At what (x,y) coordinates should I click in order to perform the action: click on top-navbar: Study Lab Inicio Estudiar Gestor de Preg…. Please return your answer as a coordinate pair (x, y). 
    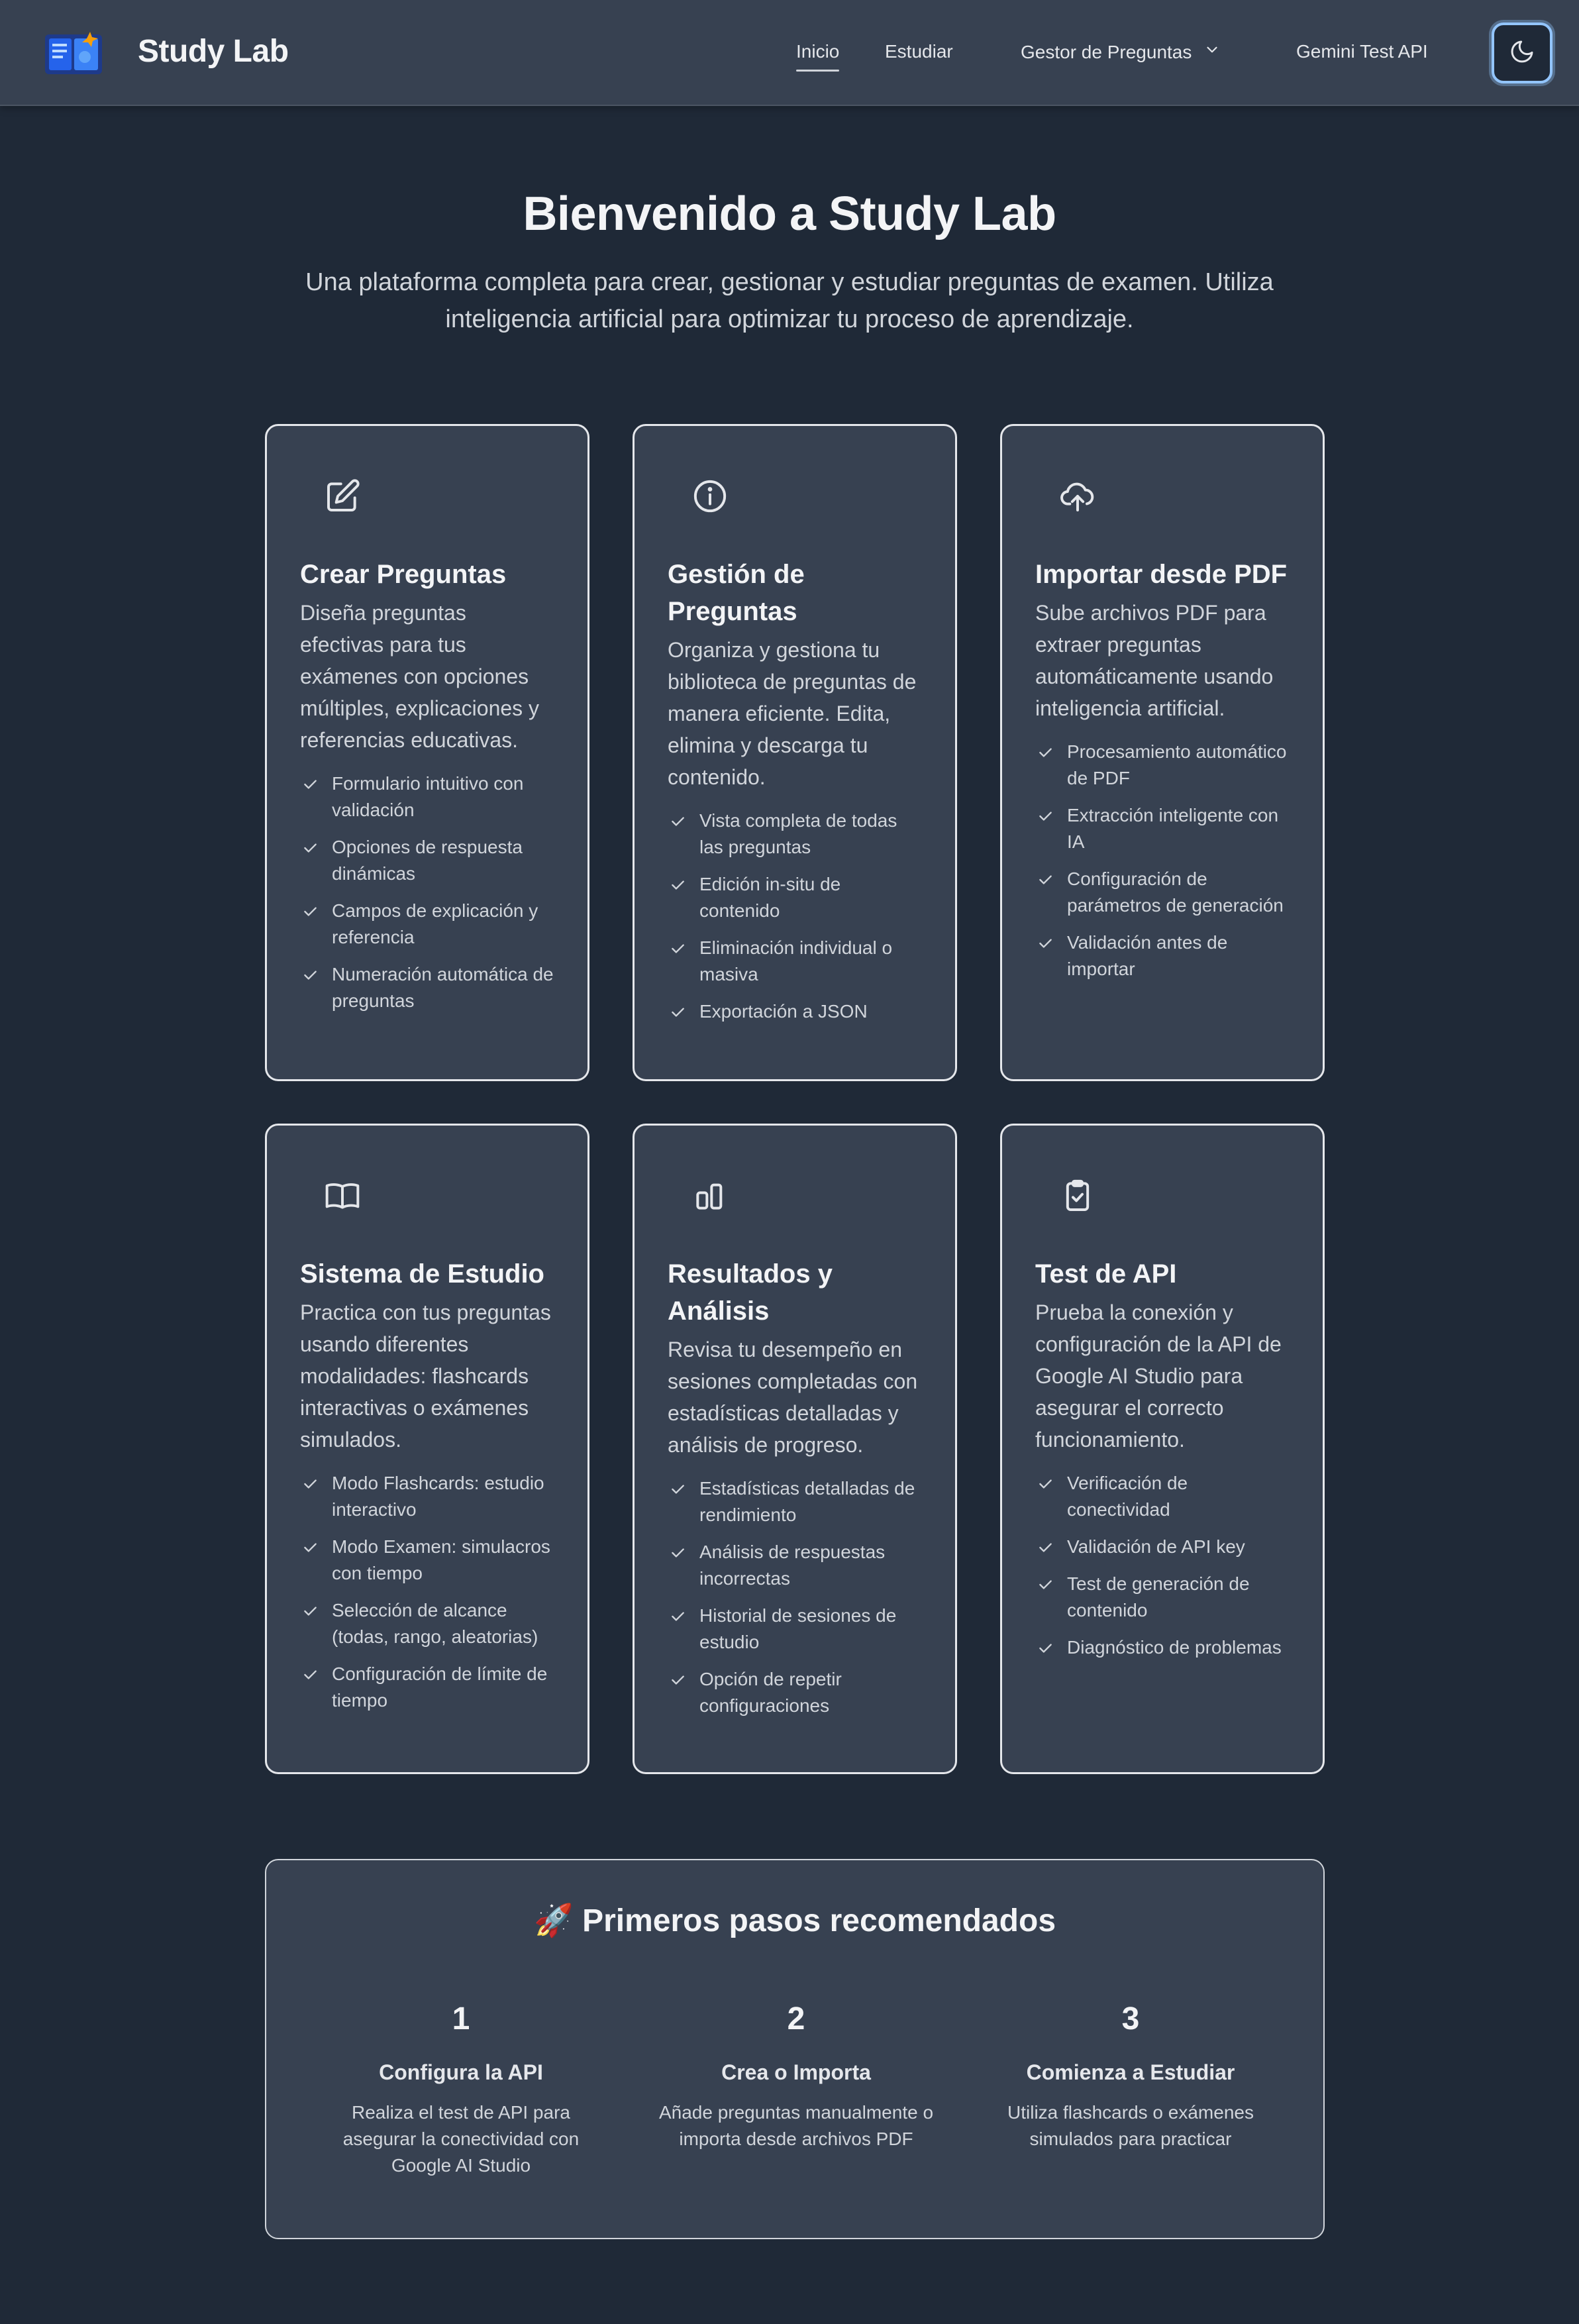
    Looking at the image, I should click on (789, 53).